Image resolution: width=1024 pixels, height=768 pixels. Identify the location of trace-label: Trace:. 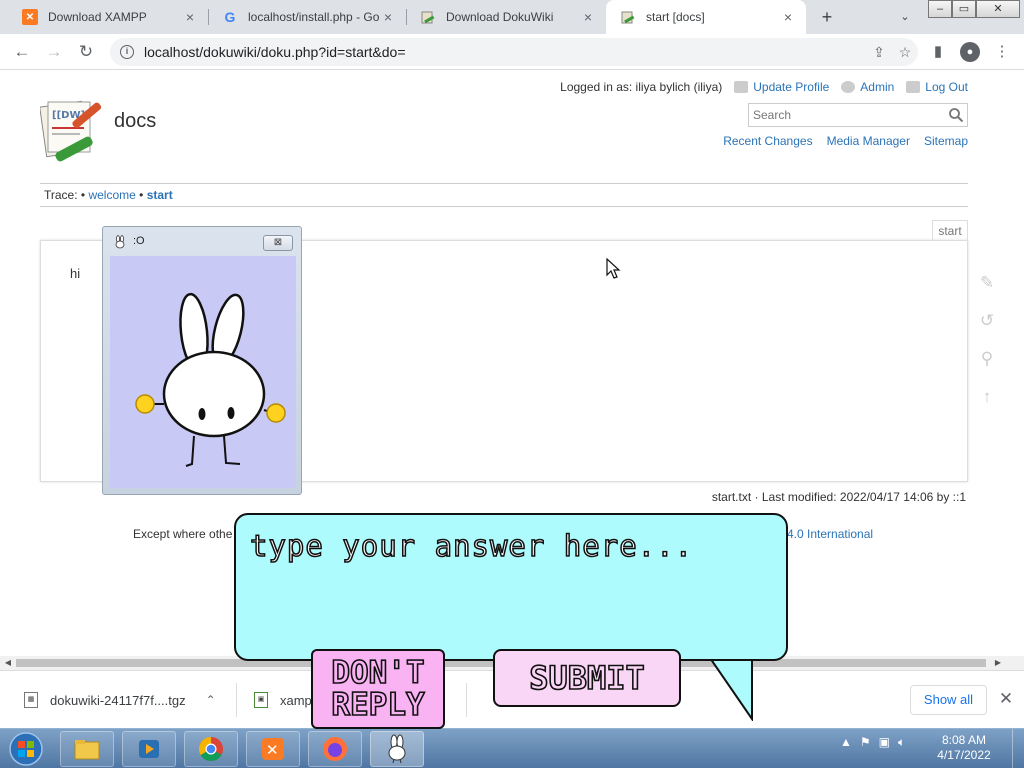
(61, 195).